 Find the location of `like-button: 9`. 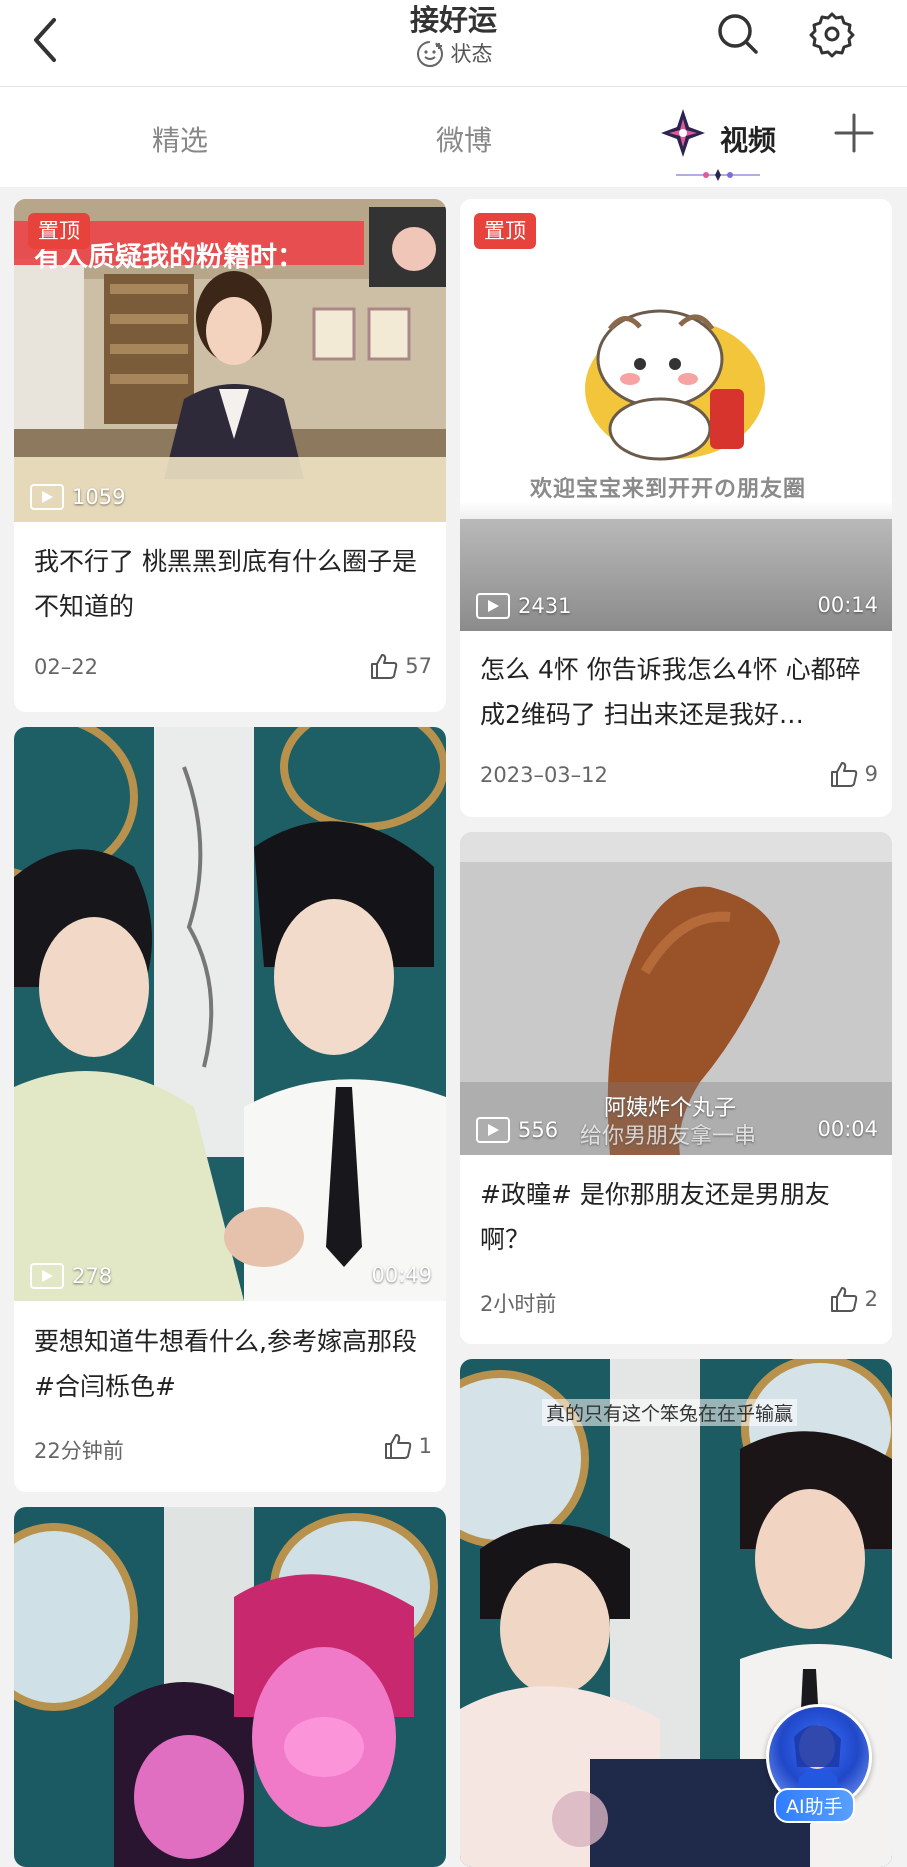

like-button: 9 is located at coordinates (853, 774).